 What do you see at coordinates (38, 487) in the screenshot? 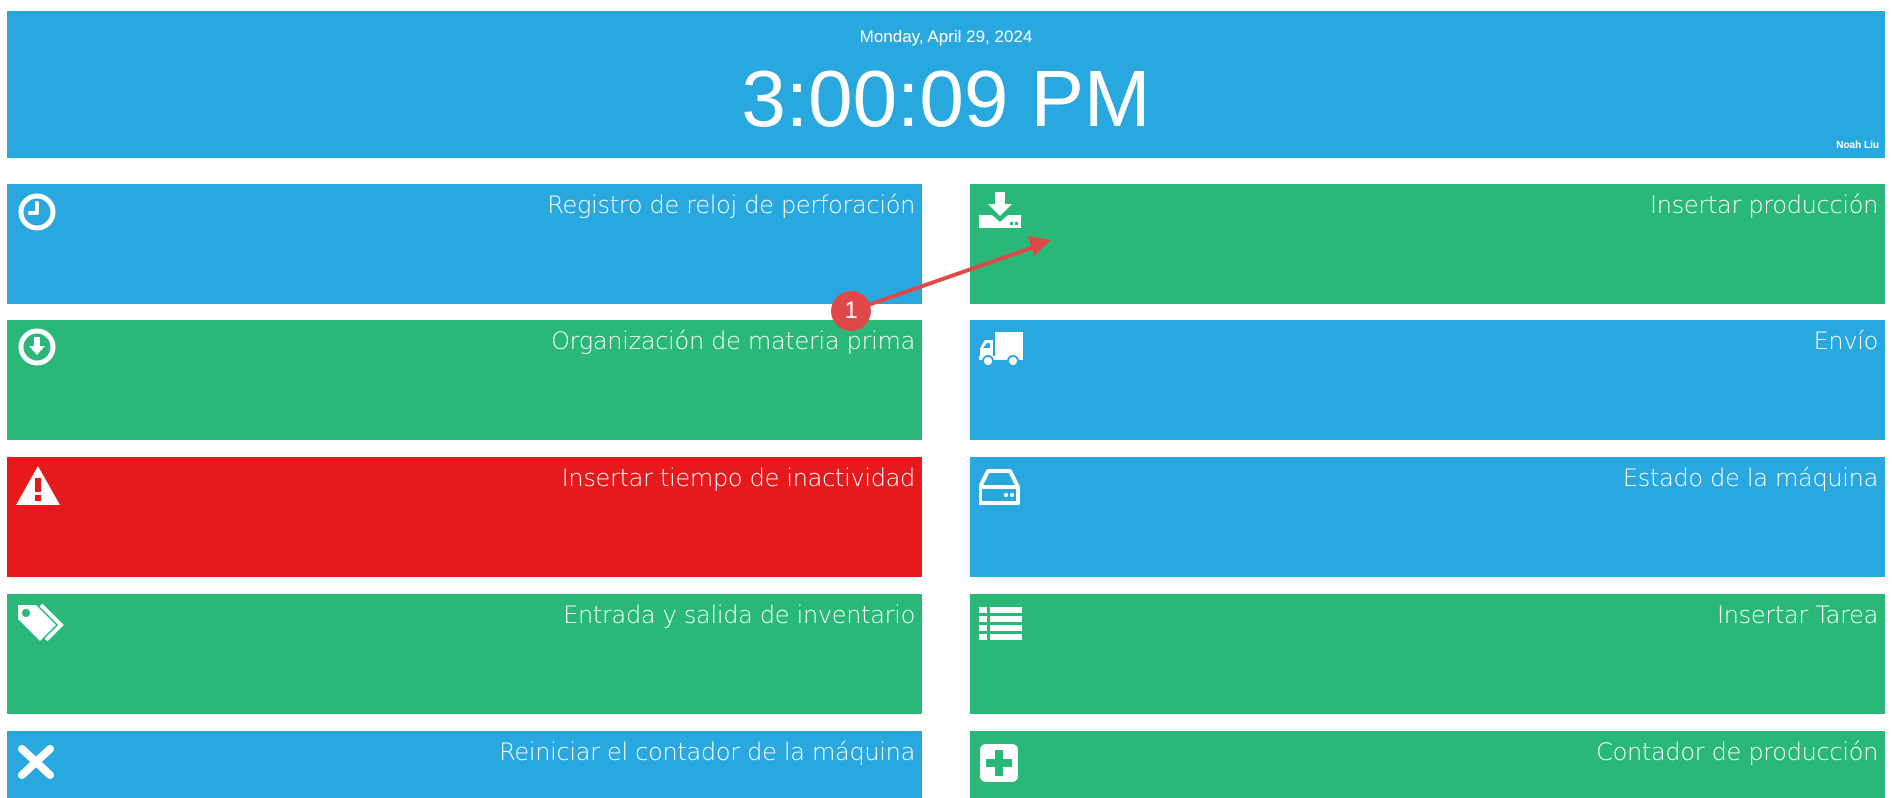
I see `warning-icon` at bounding box center [38, 487].